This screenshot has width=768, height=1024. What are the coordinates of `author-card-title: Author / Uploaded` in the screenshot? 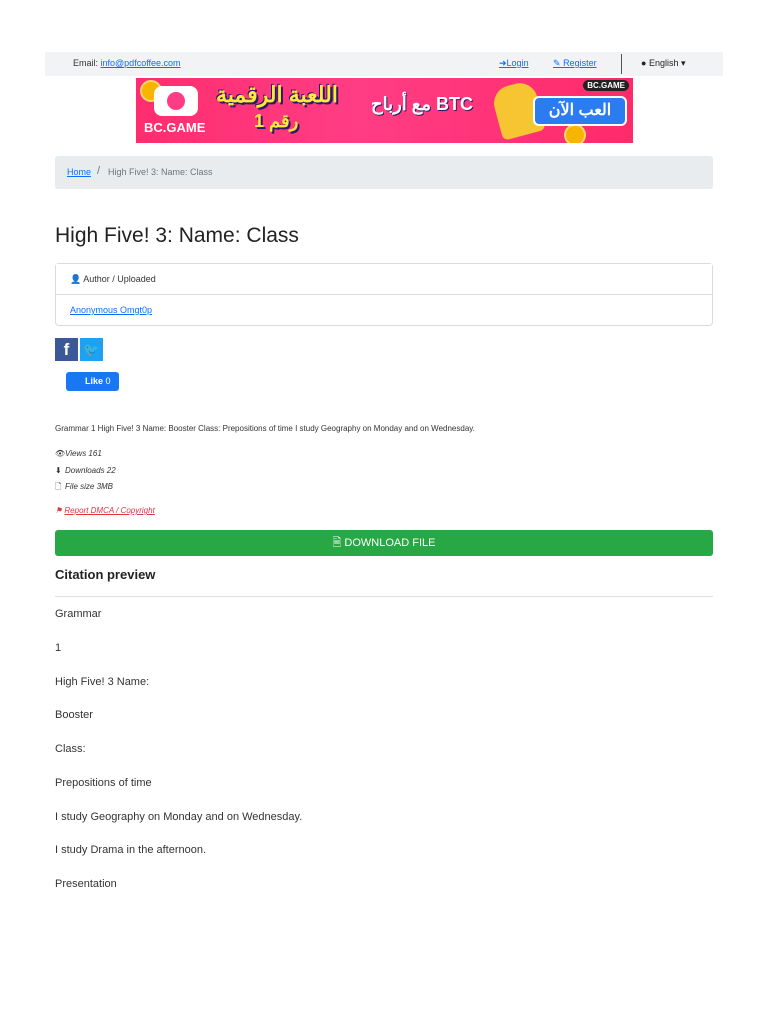 It's located at (119, 279).